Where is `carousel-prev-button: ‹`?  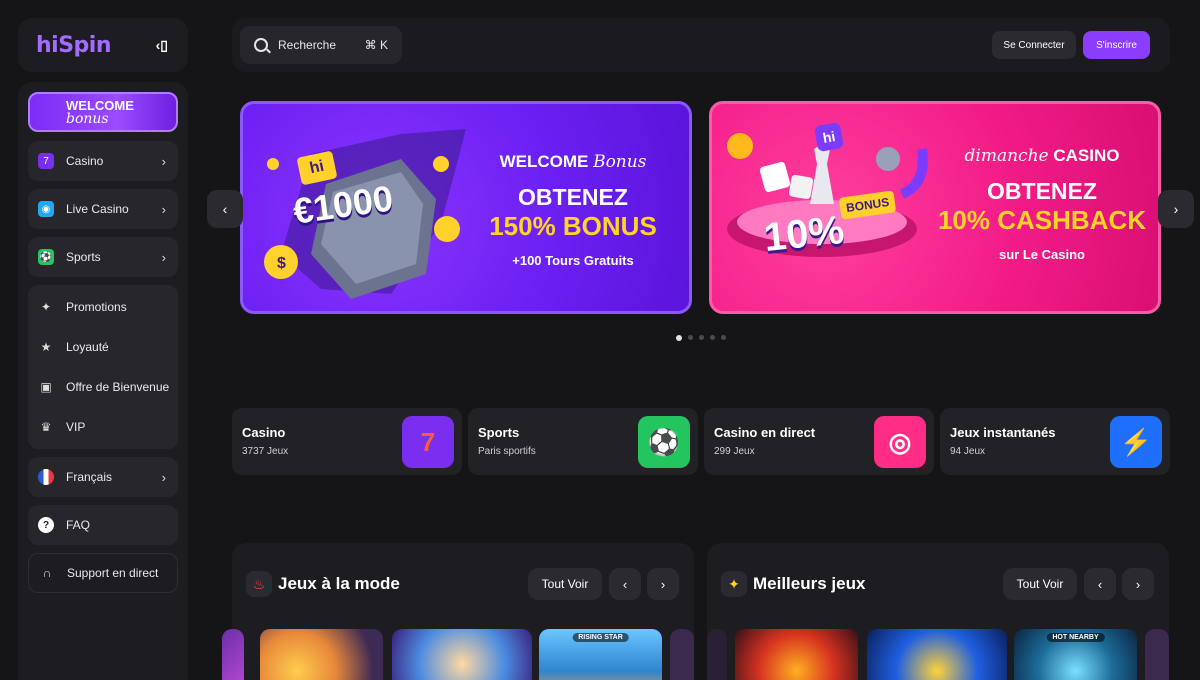
carousel-prev-button: ‹ is located at coordinates (225, 209).